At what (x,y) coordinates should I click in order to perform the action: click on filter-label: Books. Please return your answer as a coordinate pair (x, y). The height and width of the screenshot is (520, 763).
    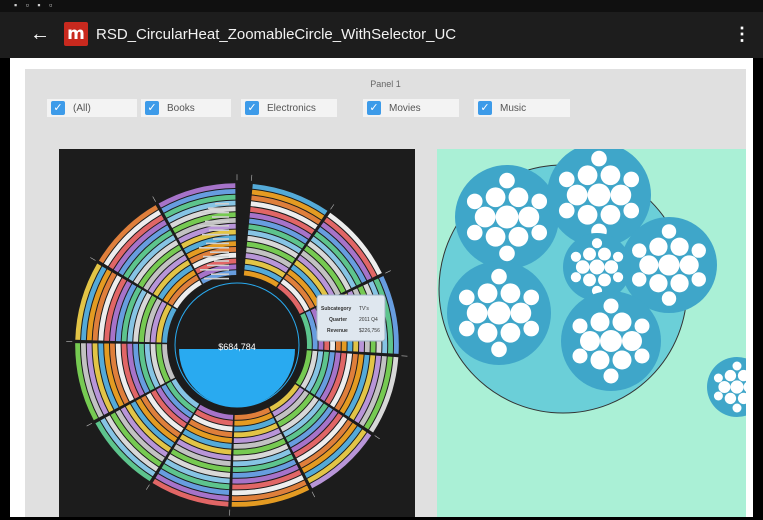
    Looking at the image, I should click on (181, 108).